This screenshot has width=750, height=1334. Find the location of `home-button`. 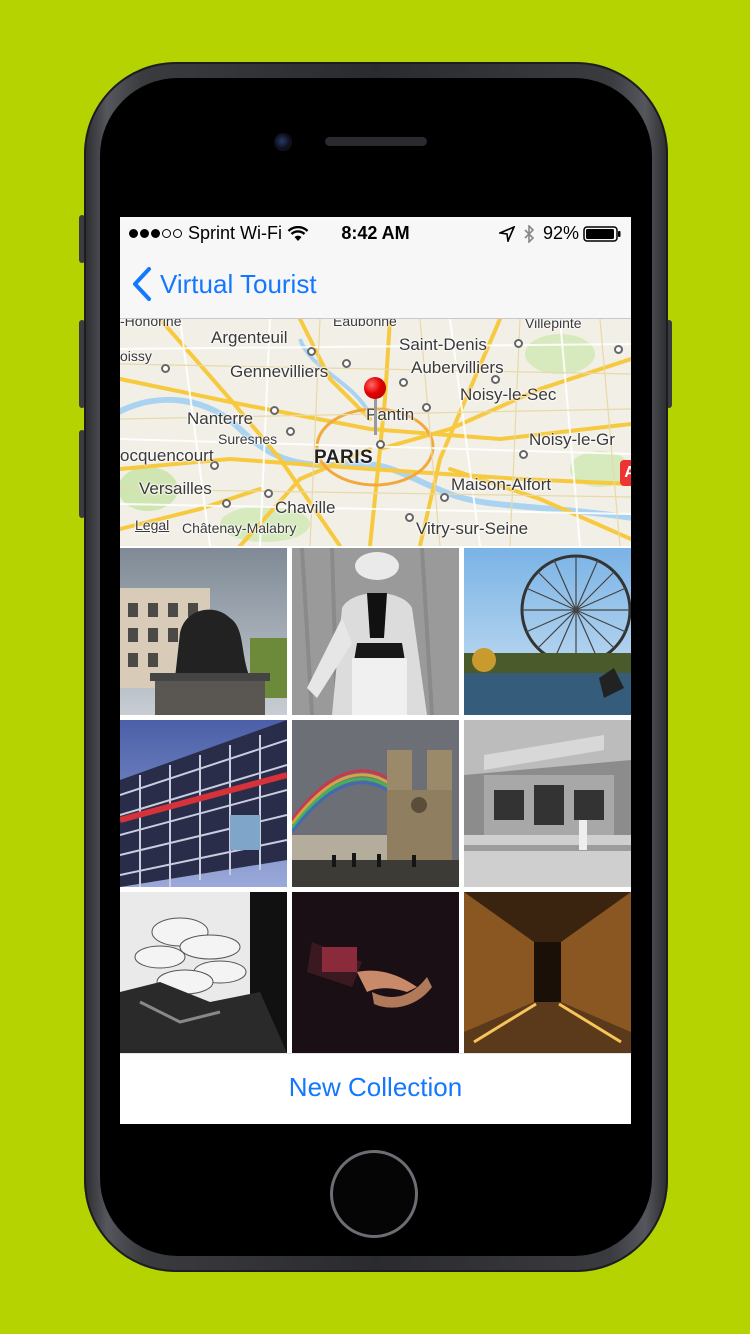

home-button is located at coordinates (374, 1194).